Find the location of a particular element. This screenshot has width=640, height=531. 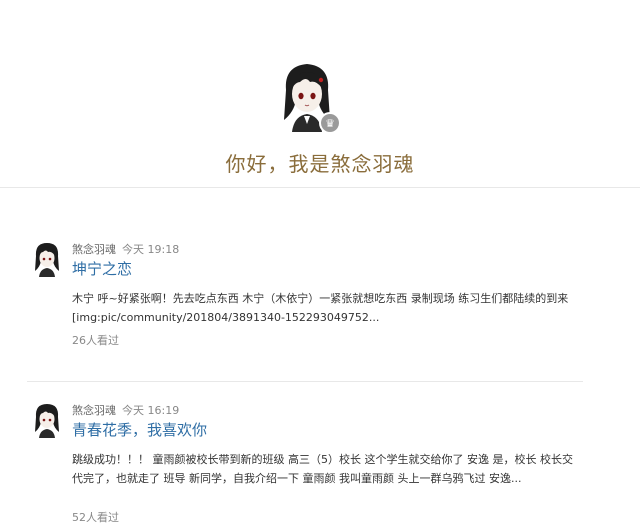

crown-badge-icon: ♛ is located at coordinates (330, 123).